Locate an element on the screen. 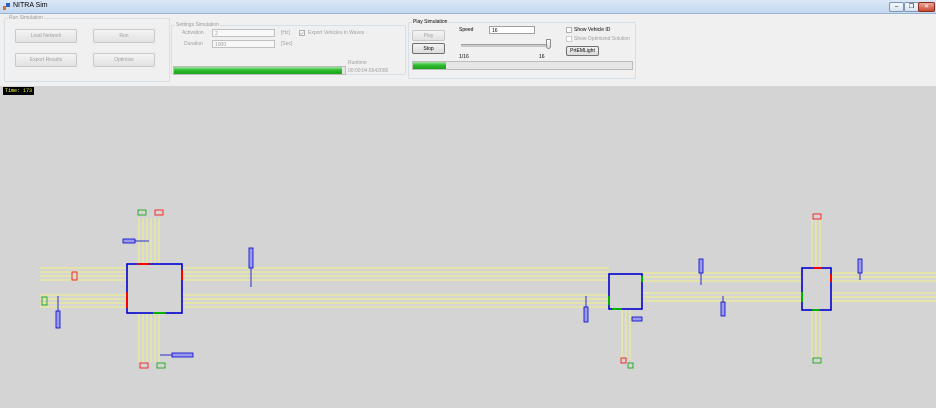  intersection-center is located at coordinates (625, 291).